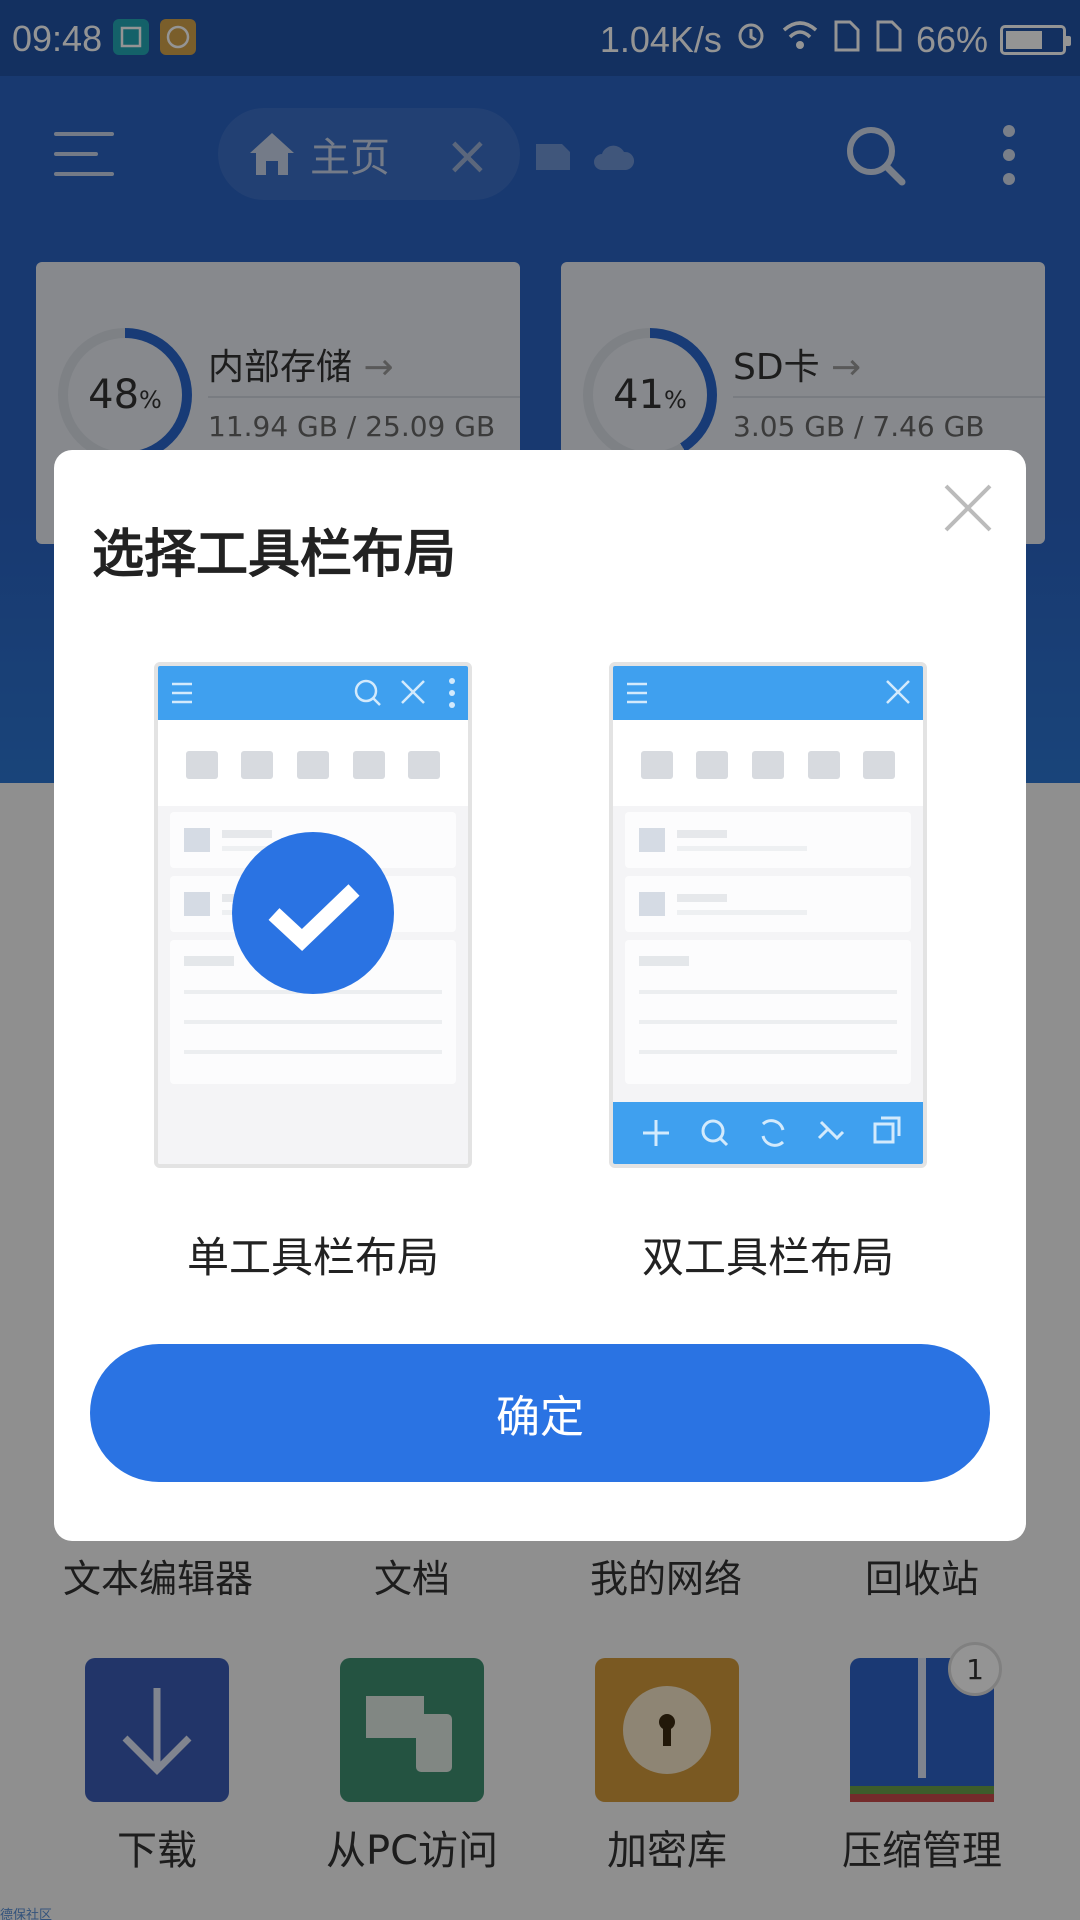 The image size is (1080, 1920). Describe the element at coordinates (313, 1254) in the screenshot. I see `option-single-label: 单工具栏布局` at that location.